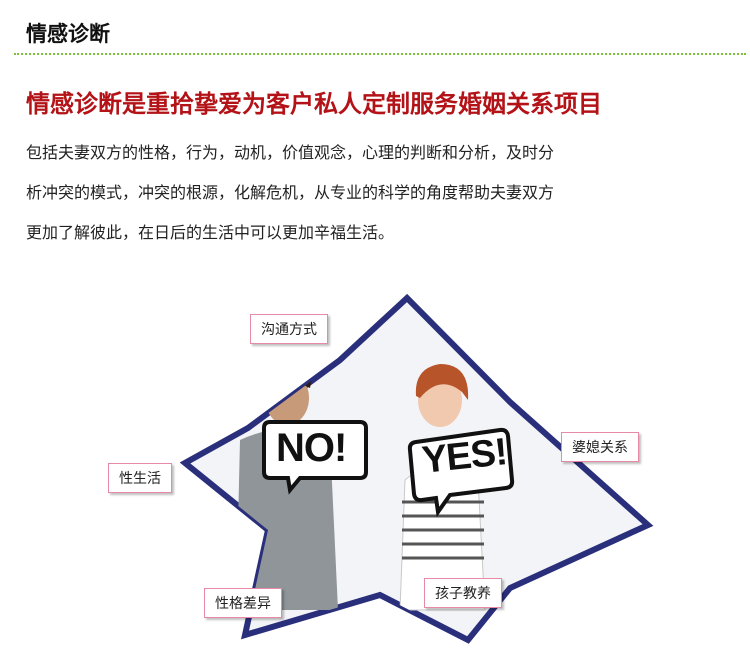 Image resolution: width=750 pixels, height=664 pixels. What do you see at coordinates (314, 104) in the screenshot?
I see `article-headline: 情感诊断是重拾挚爱为客户私人定制服务婚姻关系项目` at bounding box center [314, 104].